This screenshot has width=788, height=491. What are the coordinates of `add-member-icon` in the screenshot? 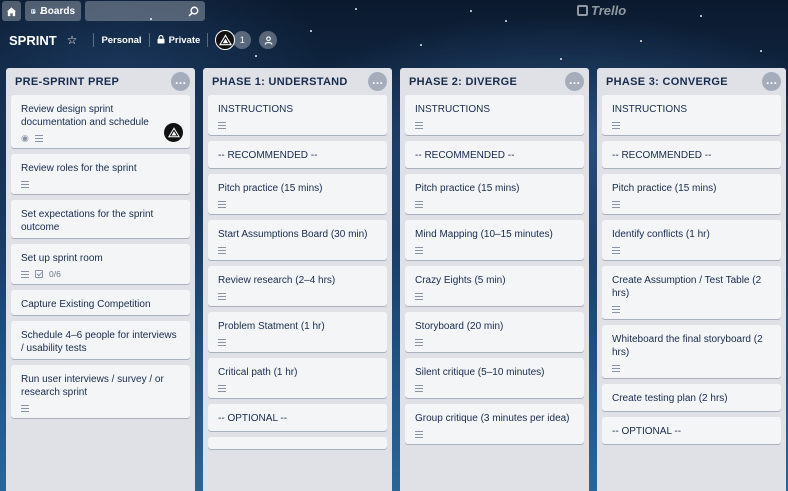 It's located at (268, 40).